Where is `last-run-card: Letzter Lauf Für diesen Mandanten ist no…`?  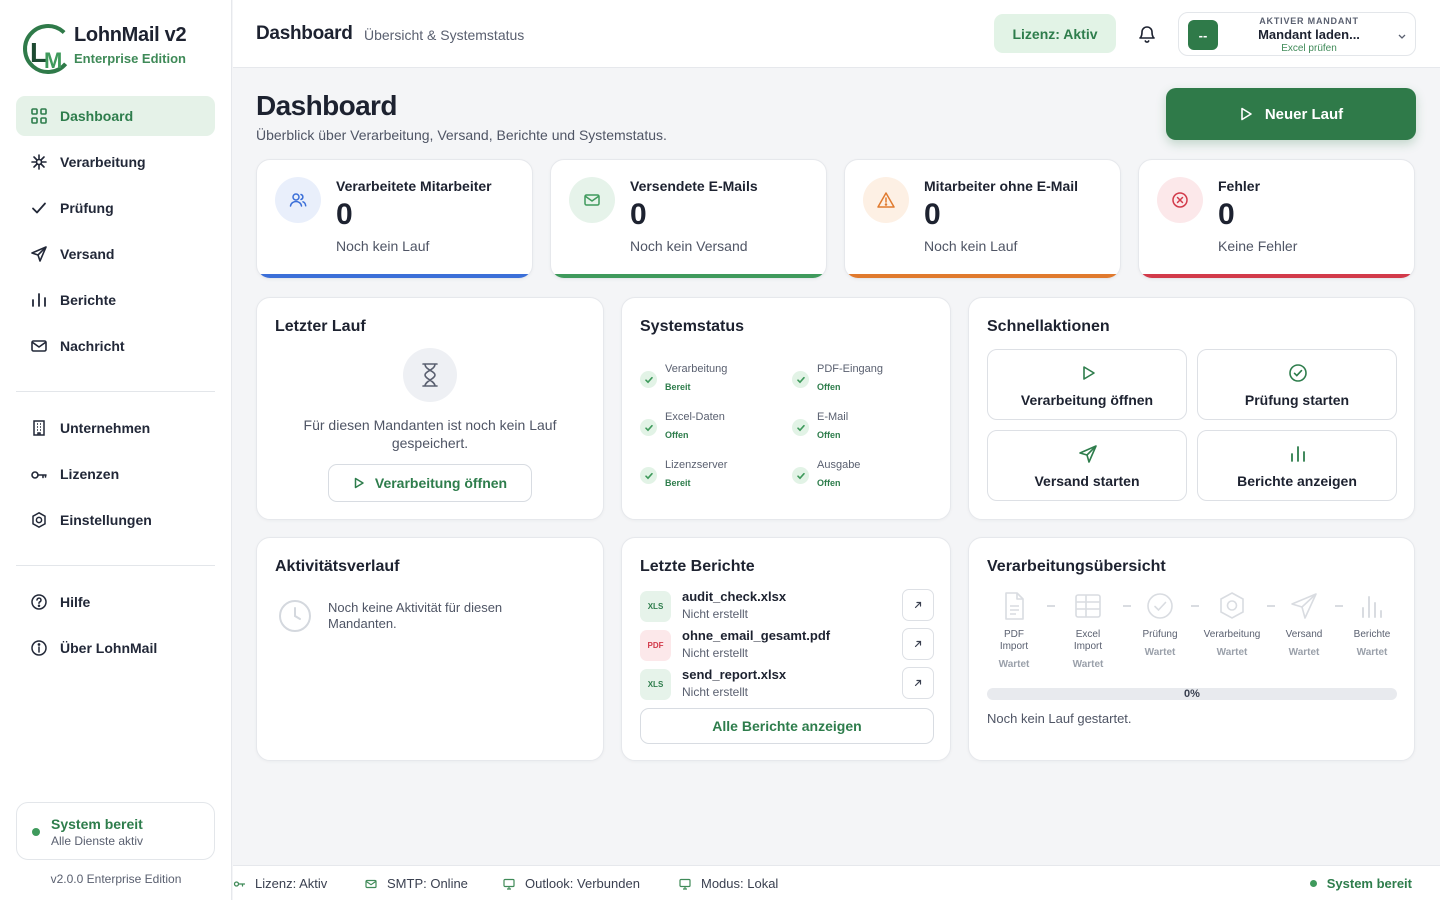 last-run-card: Letzter Lauf Für diesen Mandanten ist no… is located at coordinates (430, 408).